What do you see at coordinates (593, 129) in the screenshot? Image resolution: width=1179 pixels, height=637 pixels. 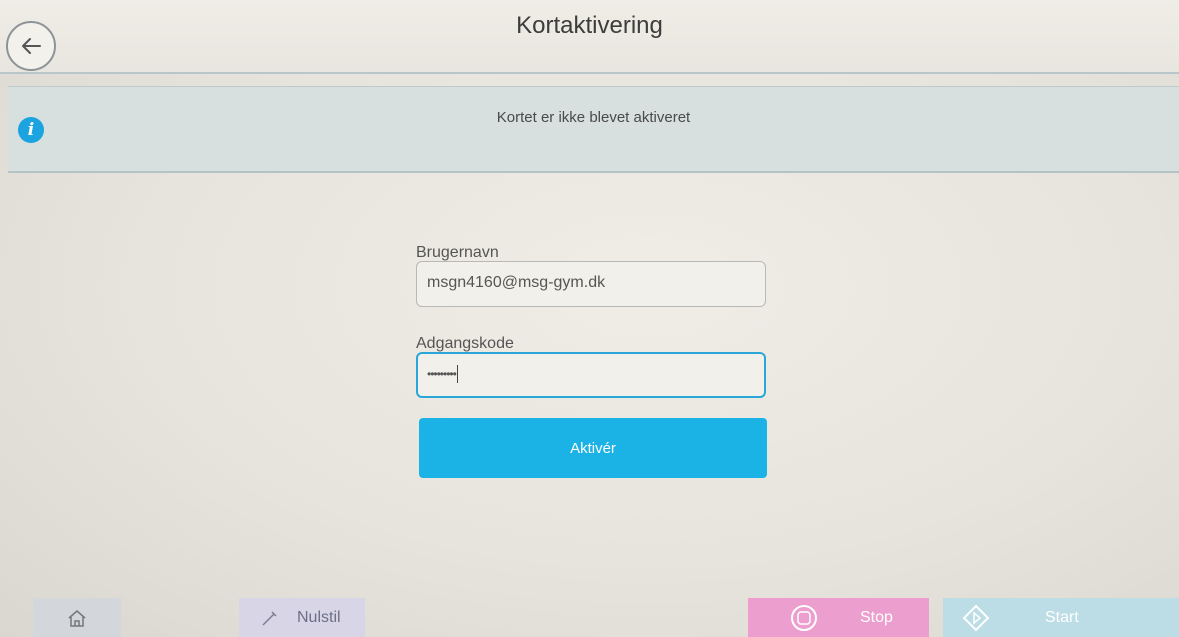 I see `info-banner: i Kortet er ikke blevet aktiveret` at bounding box center [593, 129].